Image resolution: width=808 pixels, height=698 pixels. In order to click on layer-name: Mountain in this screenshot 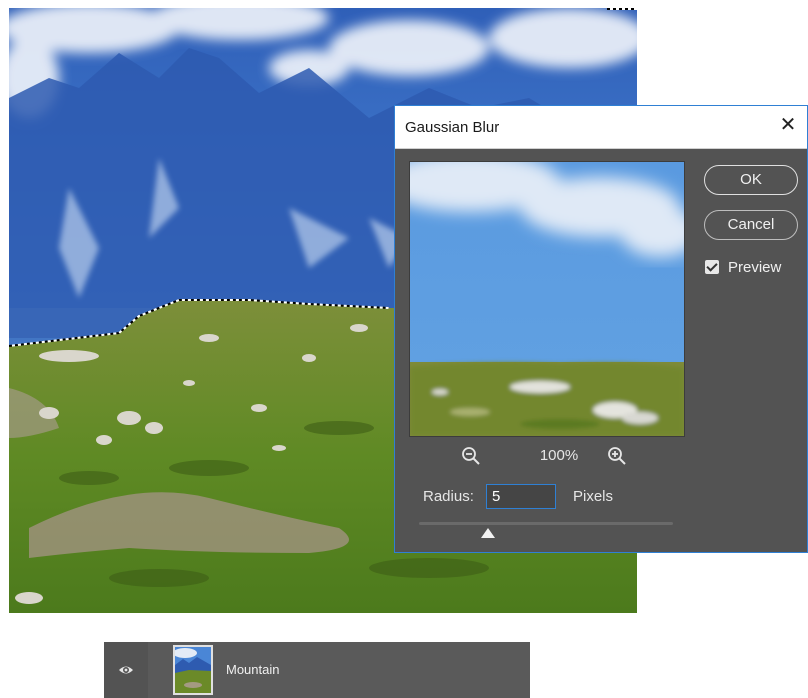, I will do `click(253, 669)`.